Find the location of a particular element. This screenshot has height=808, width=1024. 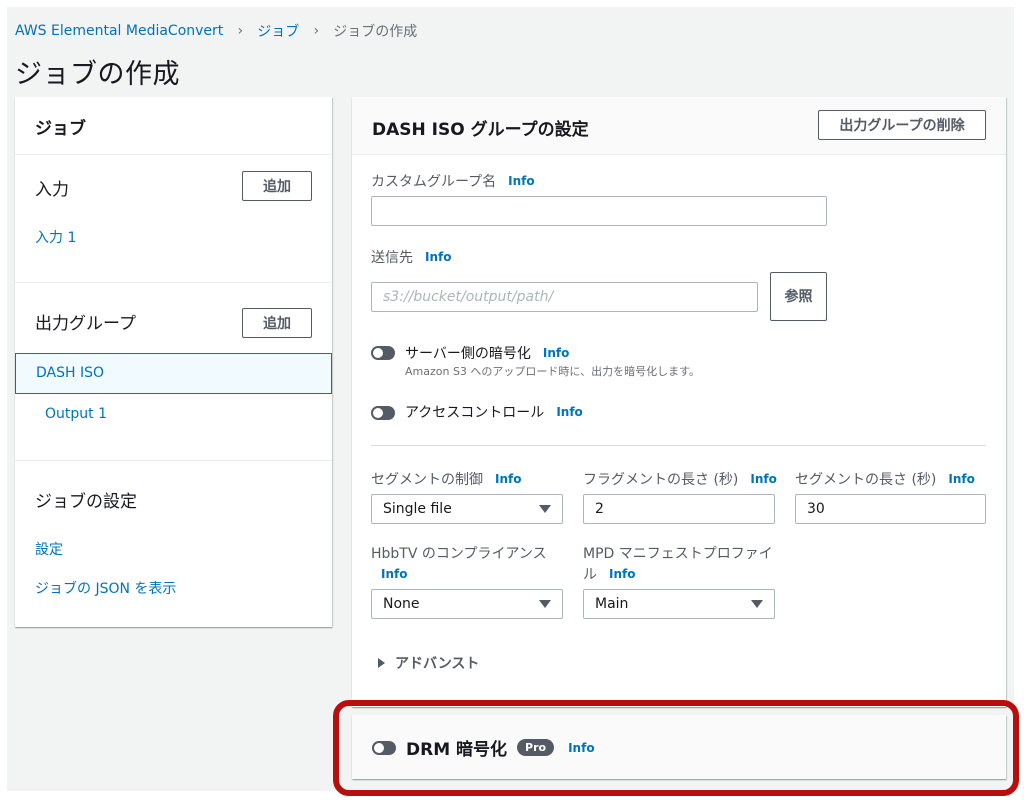

delete-output-group-button: 出力グループの削除 is located at coordinates (902, 125).